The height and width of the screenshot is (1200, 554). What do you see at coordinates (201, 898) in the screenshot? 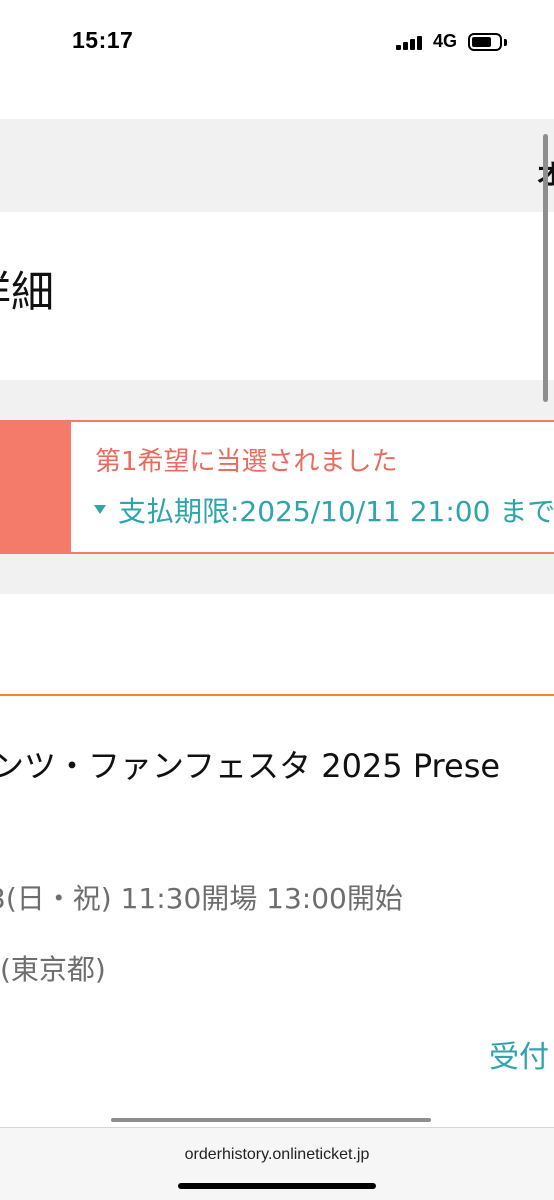
I see `event-datetime: 3(日・祝) 11:30開場 13:00開始` at bounding box center [201, 898].